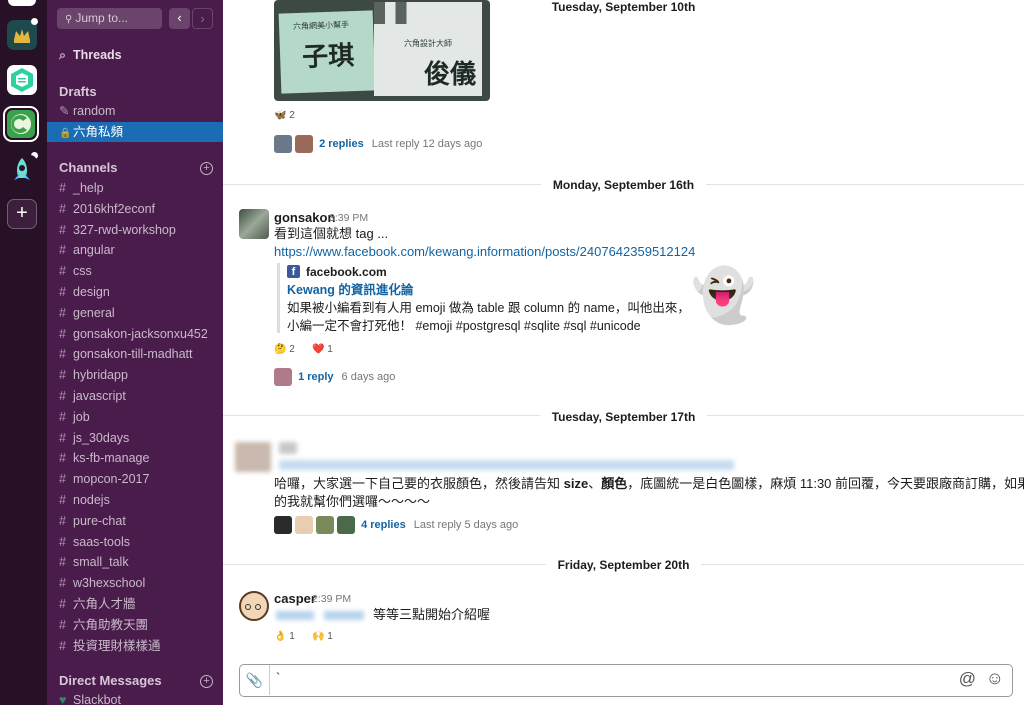 The width and height of the screenshot is (1024, 705). What do you see at coordinates (135, 55) in the screenshot?
I see `threads-link: ⌕ Threads` at bounding box center [135, 55].